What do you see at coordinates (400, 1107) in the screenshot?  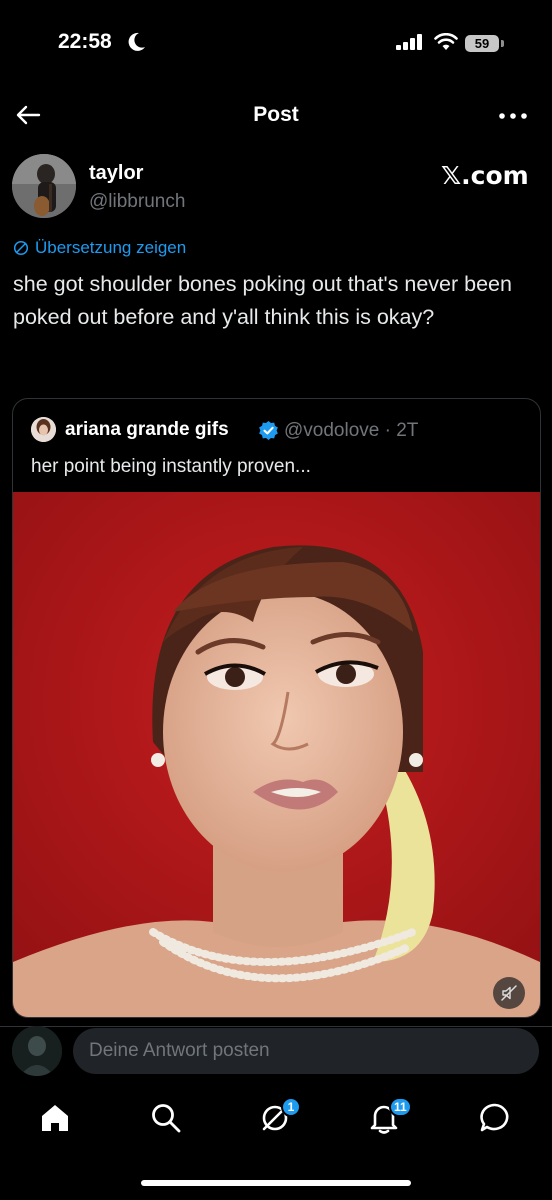 I see `notifications-badge: 11` at bounding box center [400, 1107].